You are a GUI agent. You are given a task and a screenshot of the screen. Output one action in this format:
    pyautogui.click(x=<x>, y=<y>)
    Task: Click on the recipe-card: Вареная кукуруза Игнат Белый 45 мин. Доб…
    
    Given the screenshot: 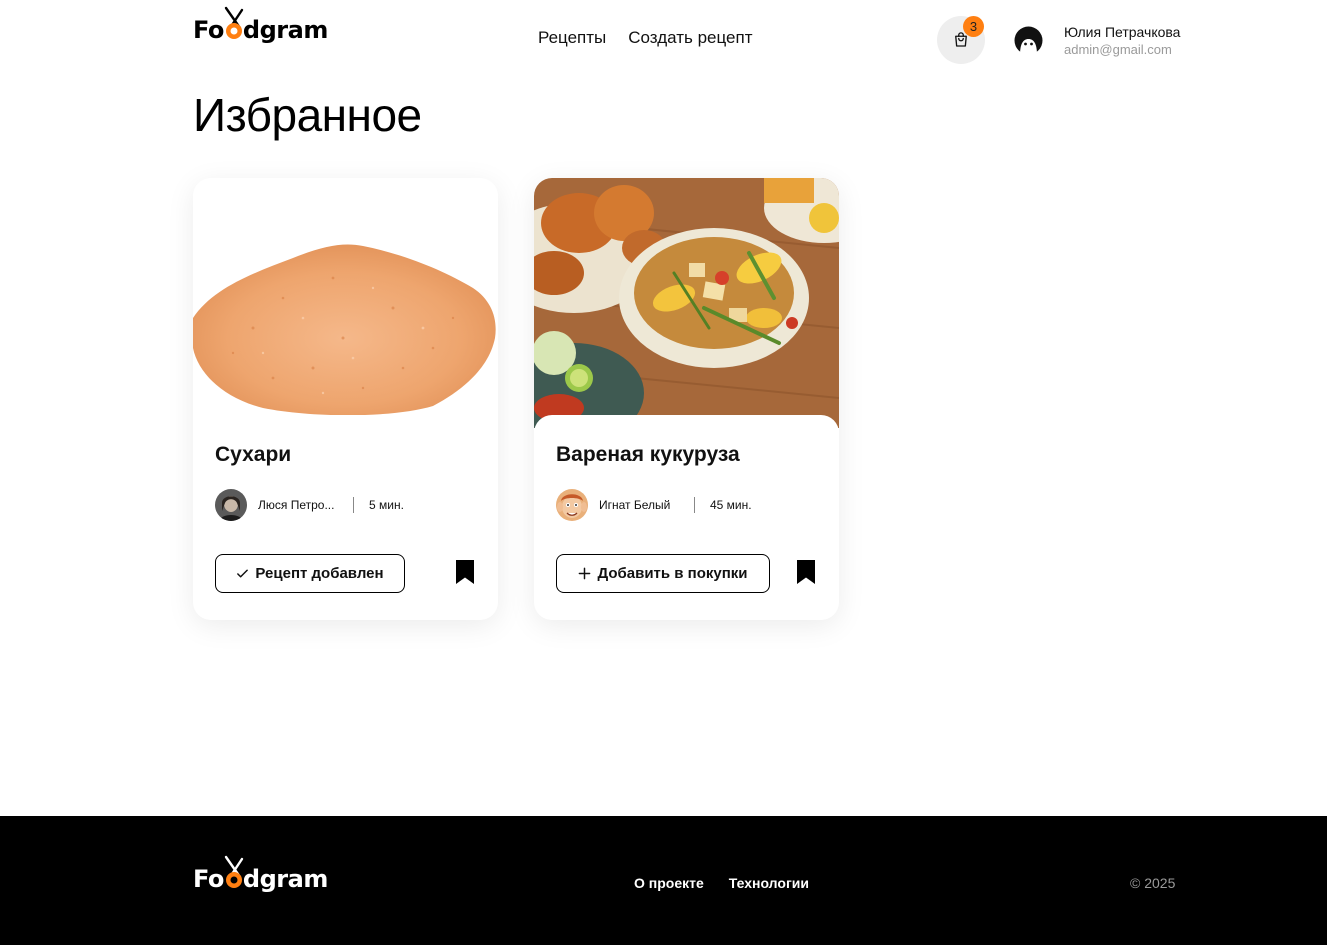 What is the action you would take?
    pyautogui.click(x=686, y=399)
    